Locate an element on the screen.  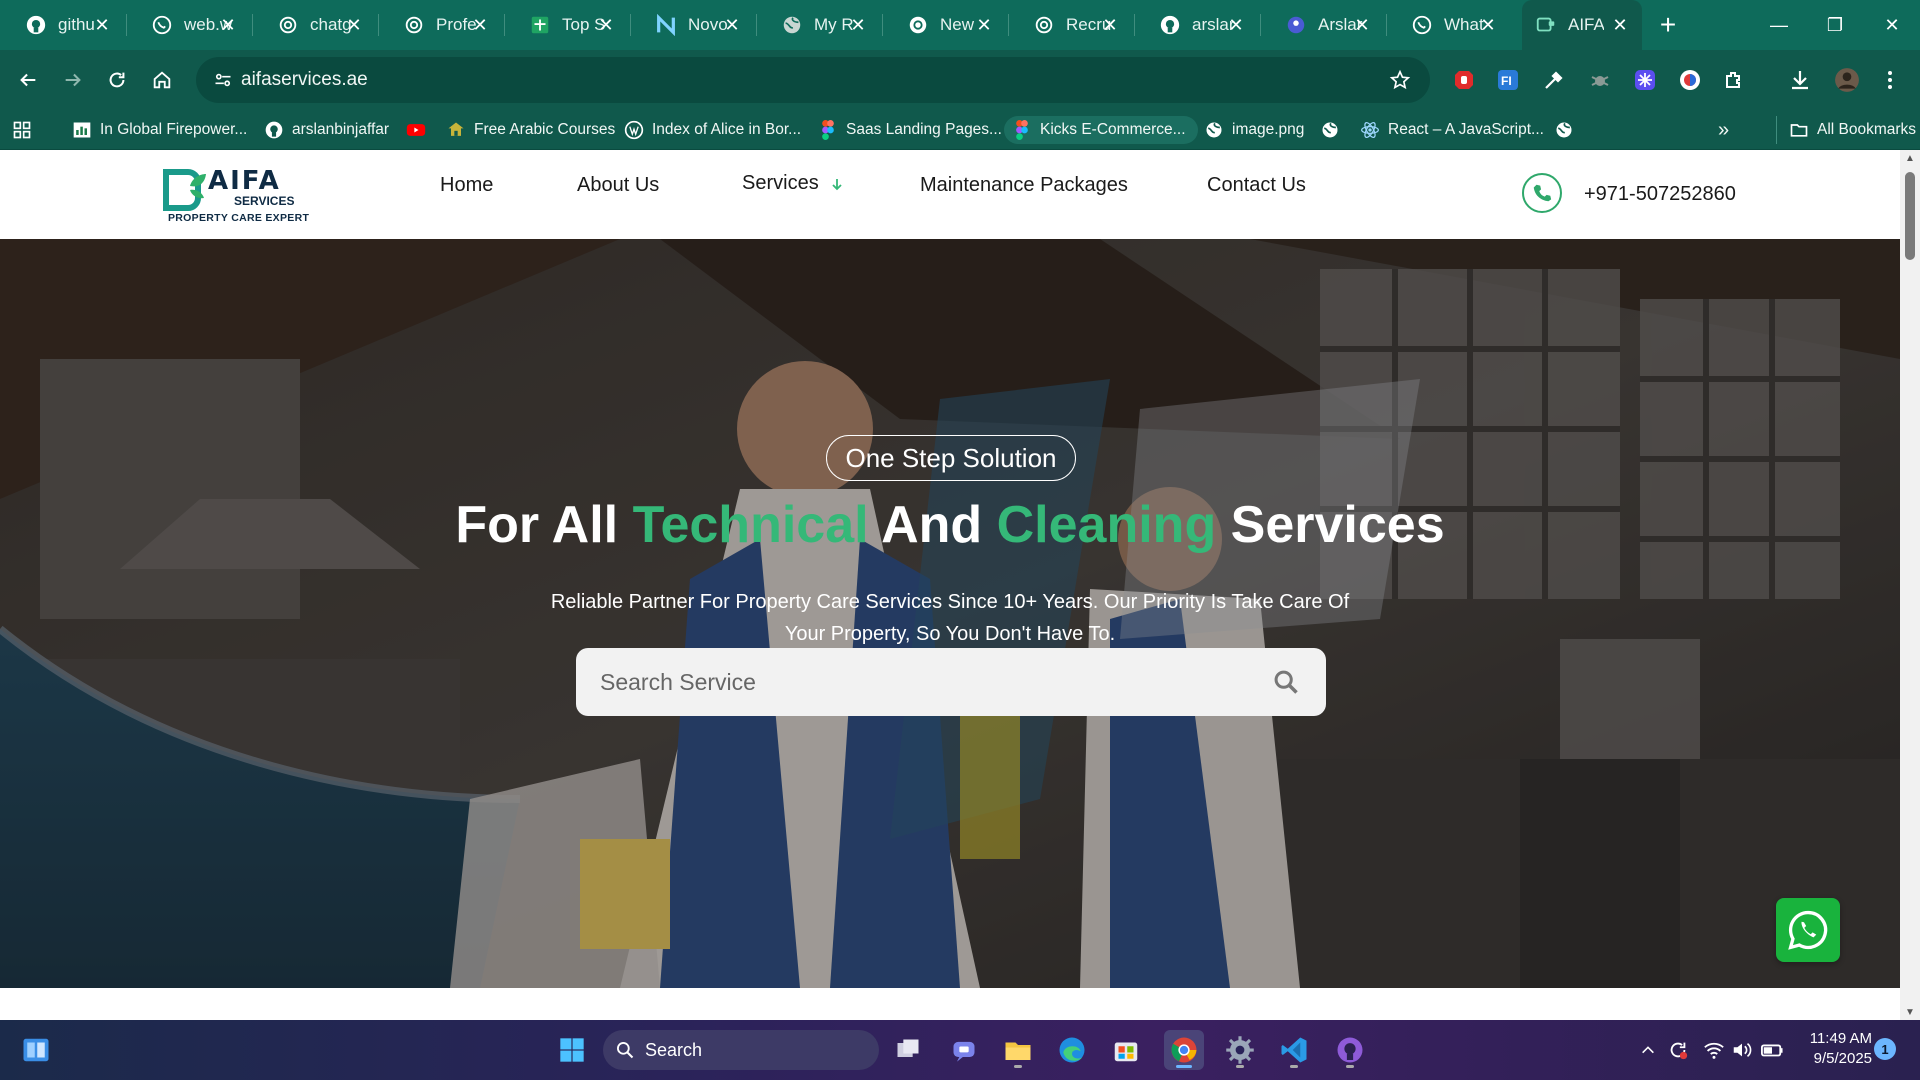
tab: Novo ✕ is located at coordinates (693, 25).